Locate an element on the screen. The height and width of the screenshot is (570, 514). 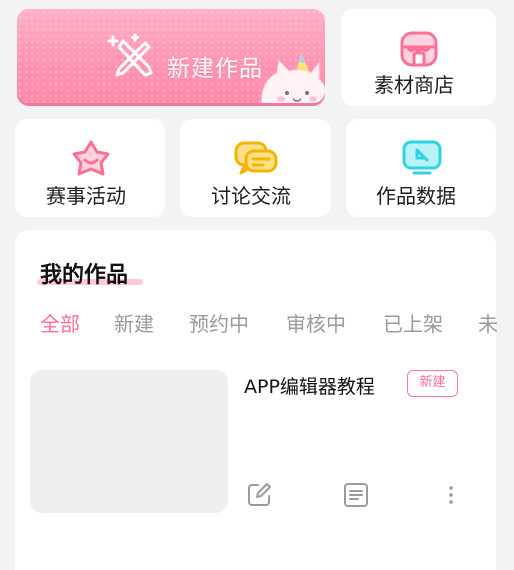
tab-new: 新建 is located at coordinates (134, 322).